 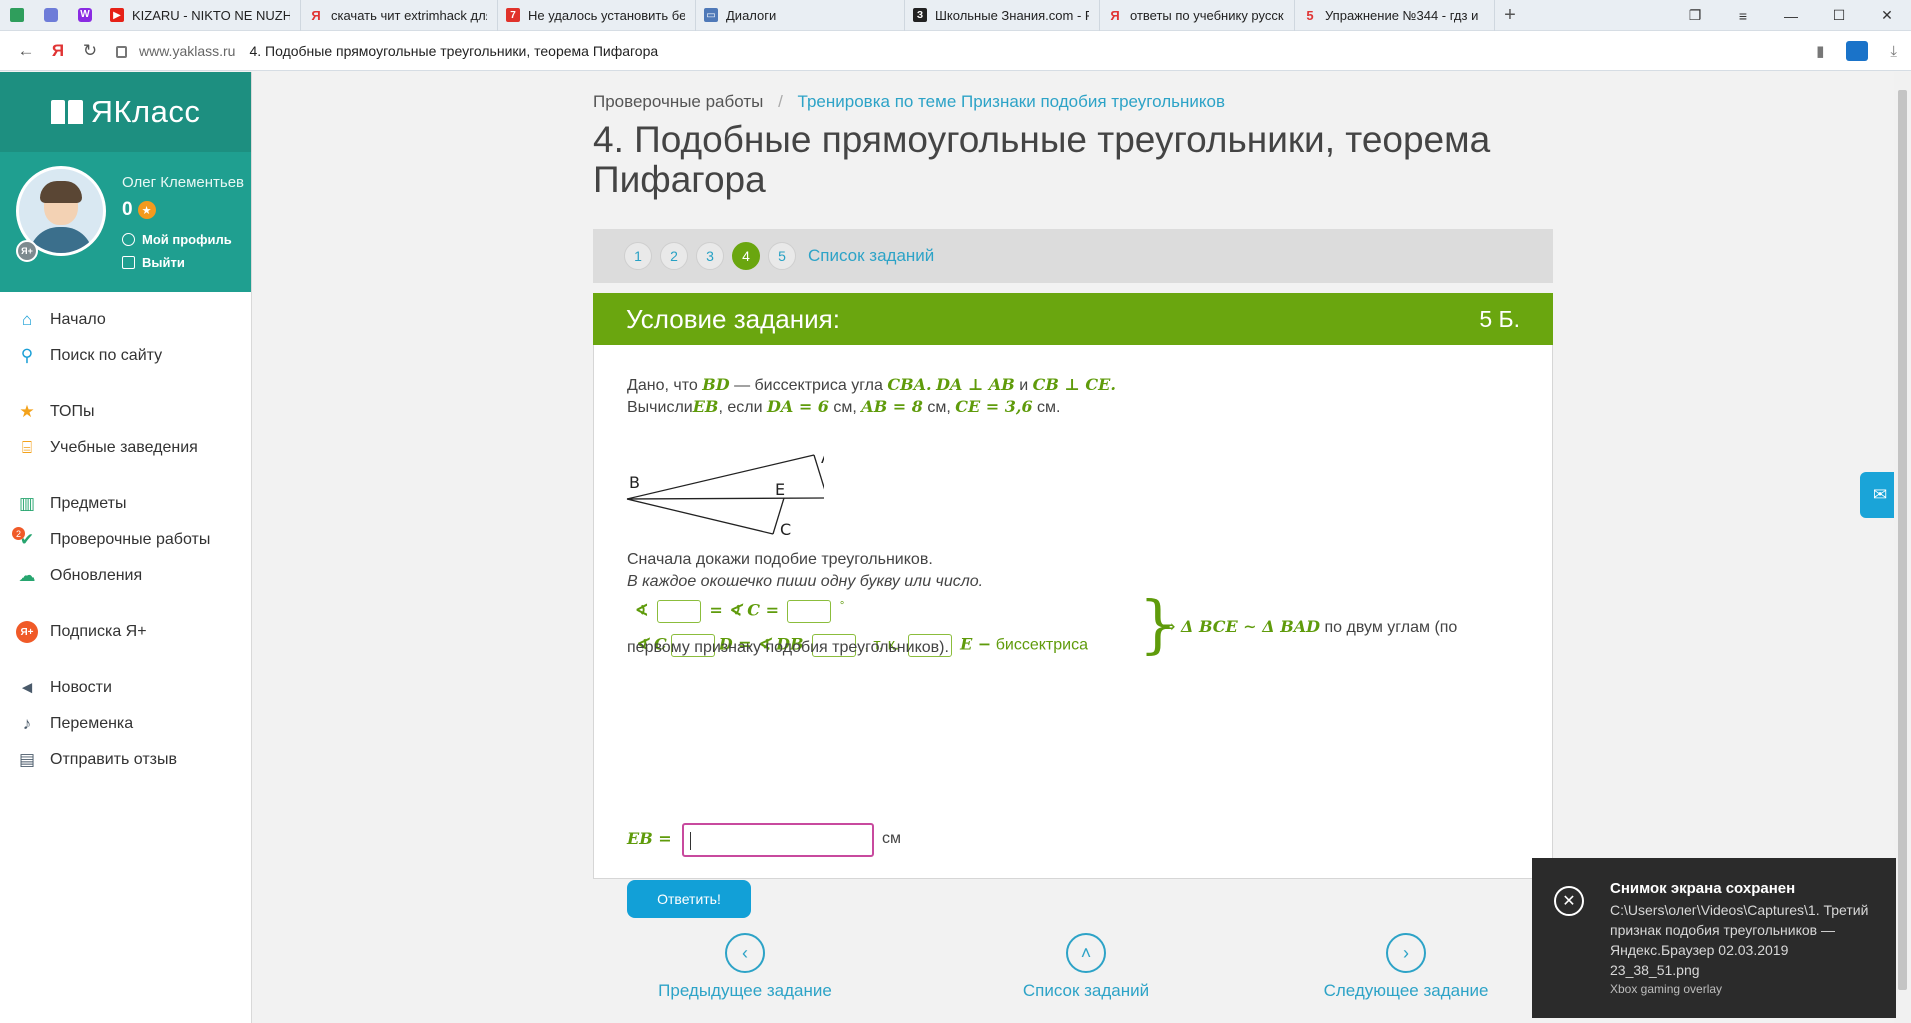 I want to click on geometry-figure: A B C D E, so click(x=725, y=493).